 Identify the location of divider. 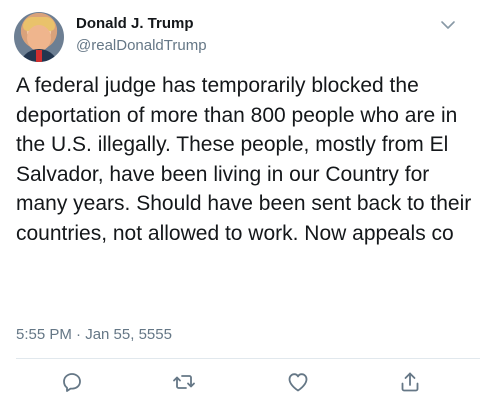
(248, 358).